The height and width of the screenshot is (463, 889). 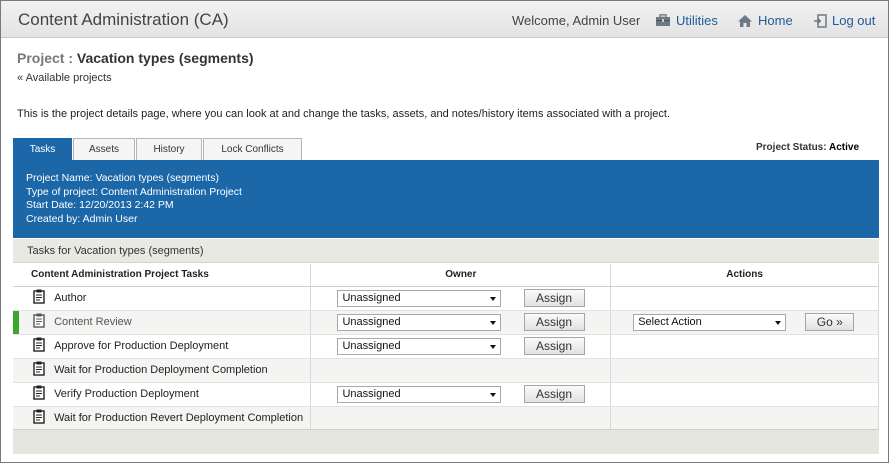 I want to click on task-cell: Author, so click(x=162, y=298).